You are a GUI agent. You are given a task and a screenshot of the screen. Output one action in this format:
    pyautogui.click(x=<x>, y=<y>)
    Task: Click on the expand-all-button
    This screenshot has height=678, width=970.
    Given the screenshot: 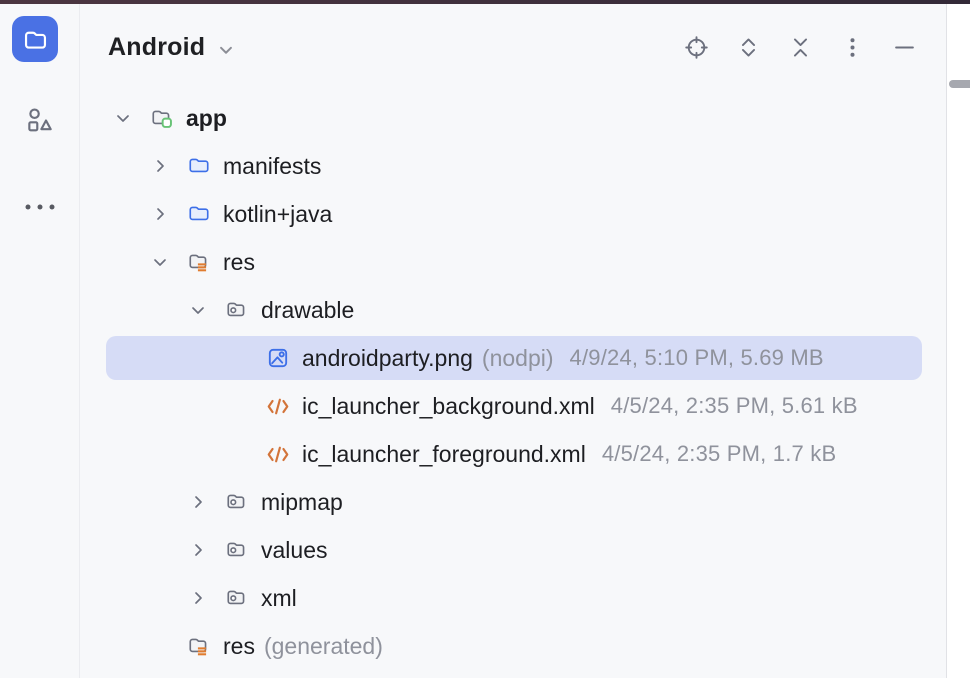 What is the action you would take?
    pyautogui.click(x=748, y=47)
    